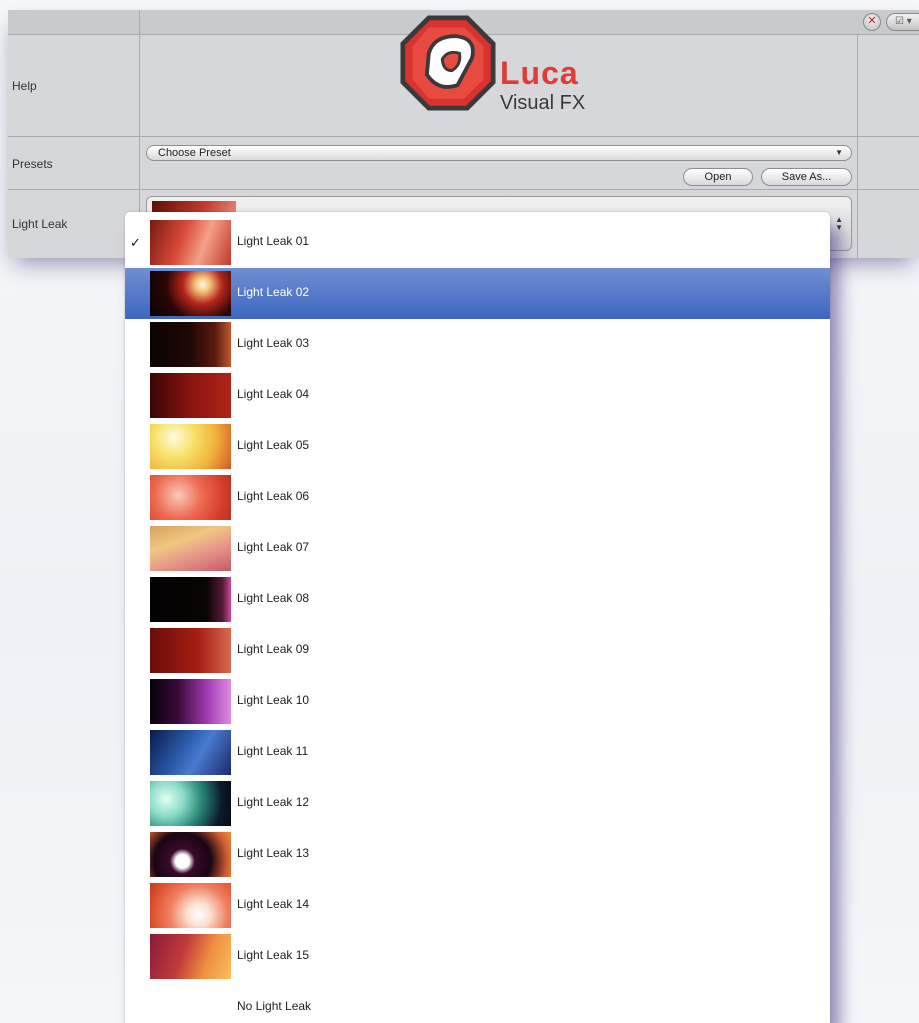 This screenshot has height=1023, width=919. I want to click on options-menu-button: ☑ ▾, so click(902, 22).